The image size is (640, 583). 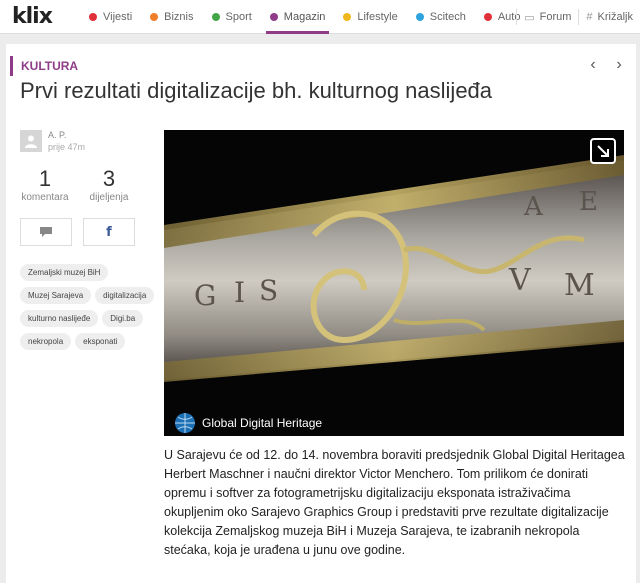 What do you see at coordinates (125, 295) in the screenshot?
I see `tag-chip: digitalizacija` at bounding box center [125, 295].